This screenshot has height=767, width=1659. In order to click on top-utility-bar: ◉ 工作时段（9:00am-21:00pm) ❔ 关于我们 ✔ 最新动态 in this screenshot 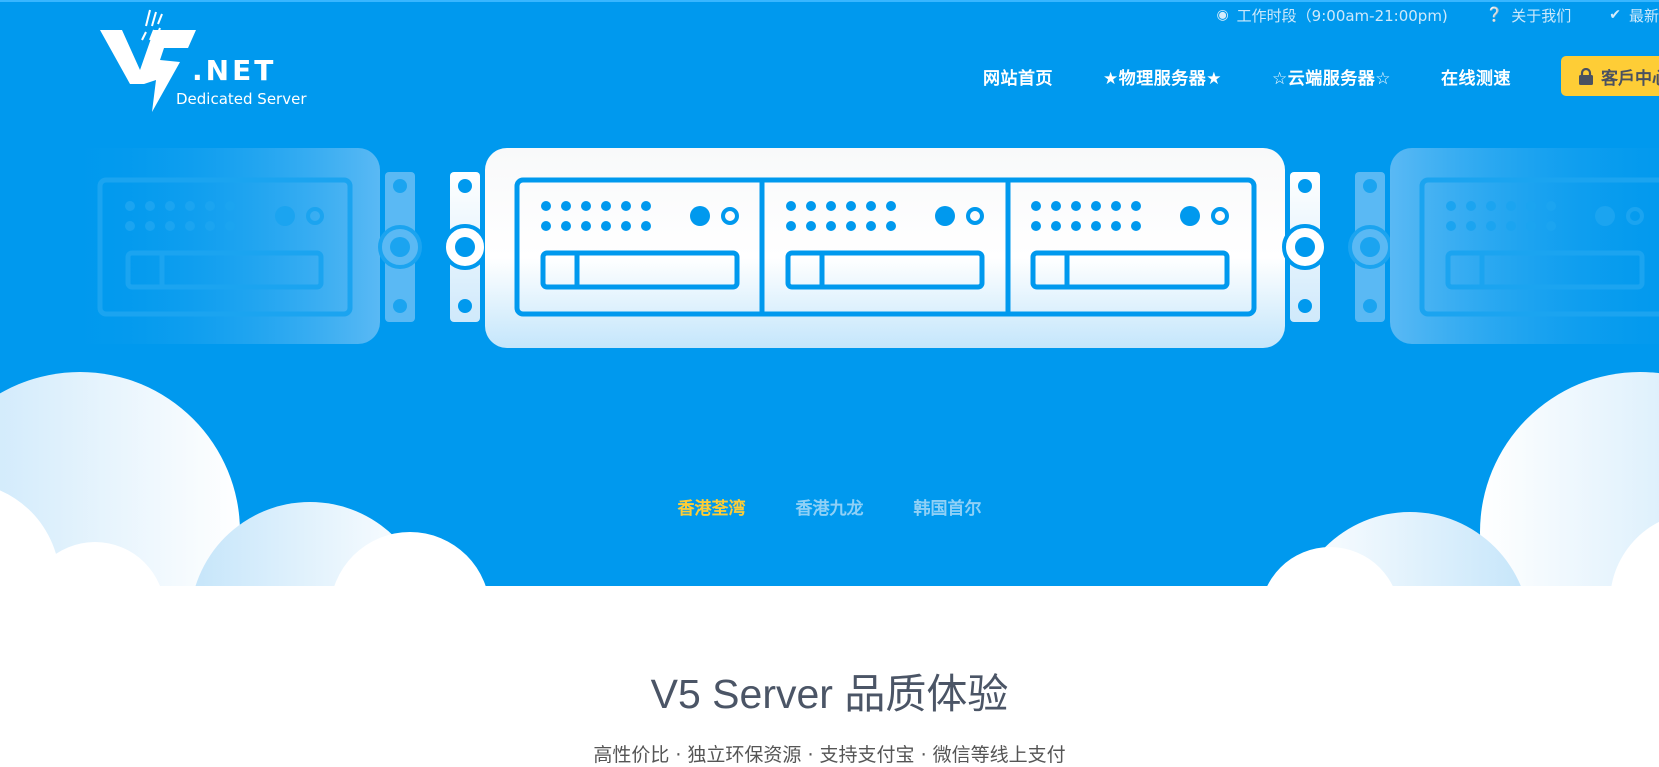, I will do `click(1437, 15)`.